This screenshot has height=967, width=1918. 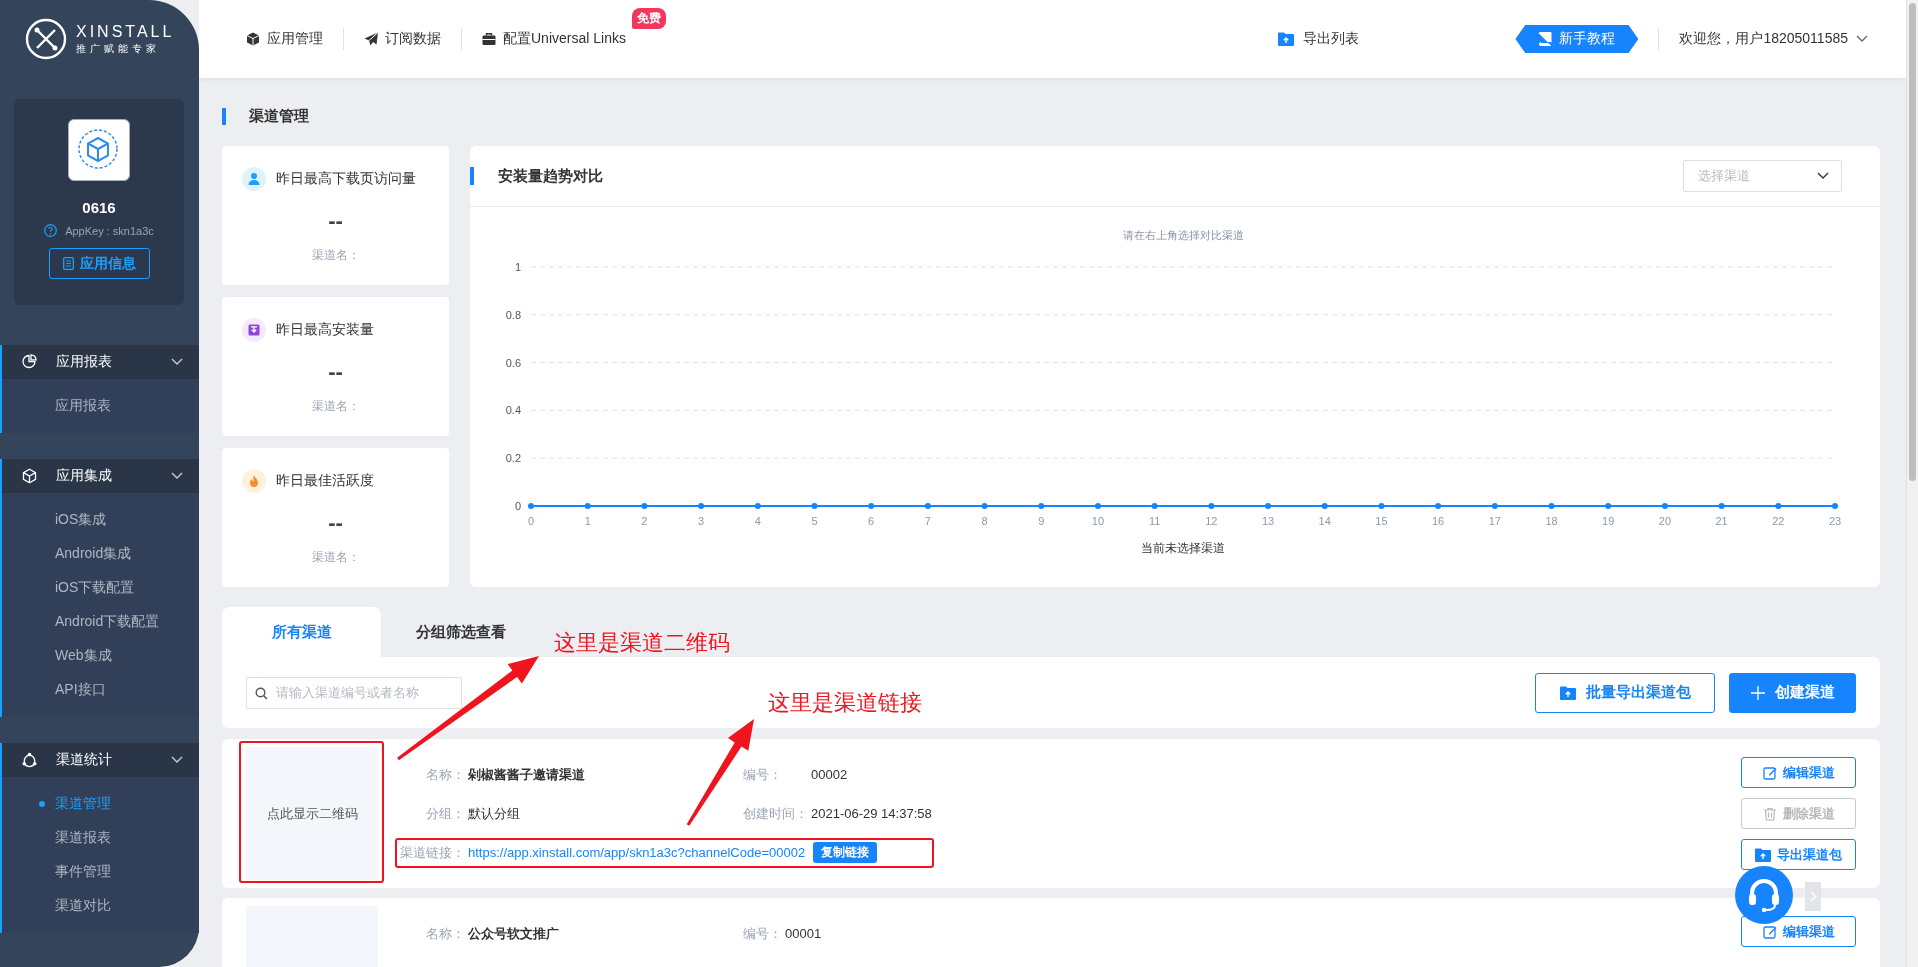 I want to click on chart-subtitle: 请在右上角选择对比渠道, so click(x=1183, y=235).